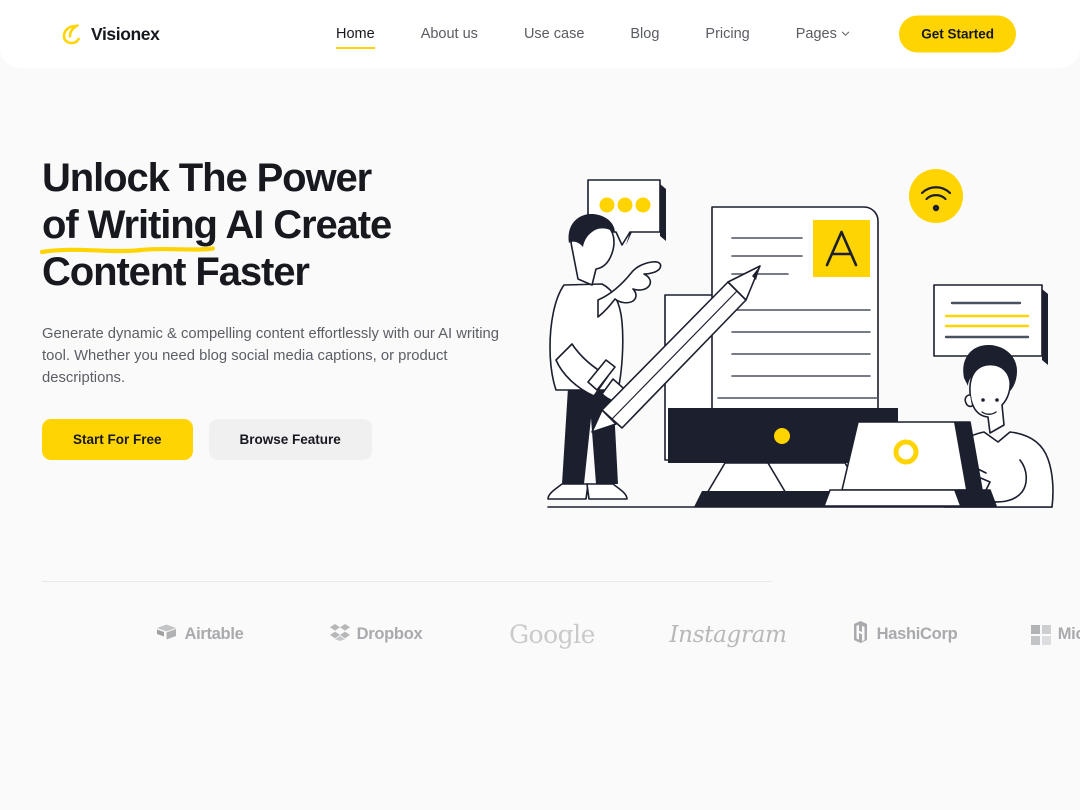 Image resolution: width=1080 pixels, height=810 pixels. What do you see at coordinates (73, 34) in the screenshot?
I see `cloud-swoosh-icon` at bounding box center [73, 34].